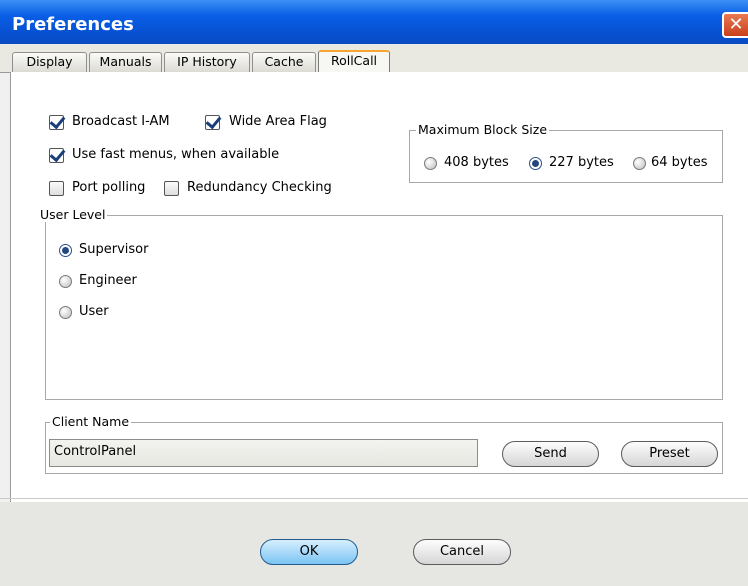 The height and width of the screenshot is (586, 748). What do you see at coordinates (73, 214) in the screenshot?
I see `user-level-title: User Level` at bounding box center [73, 214].